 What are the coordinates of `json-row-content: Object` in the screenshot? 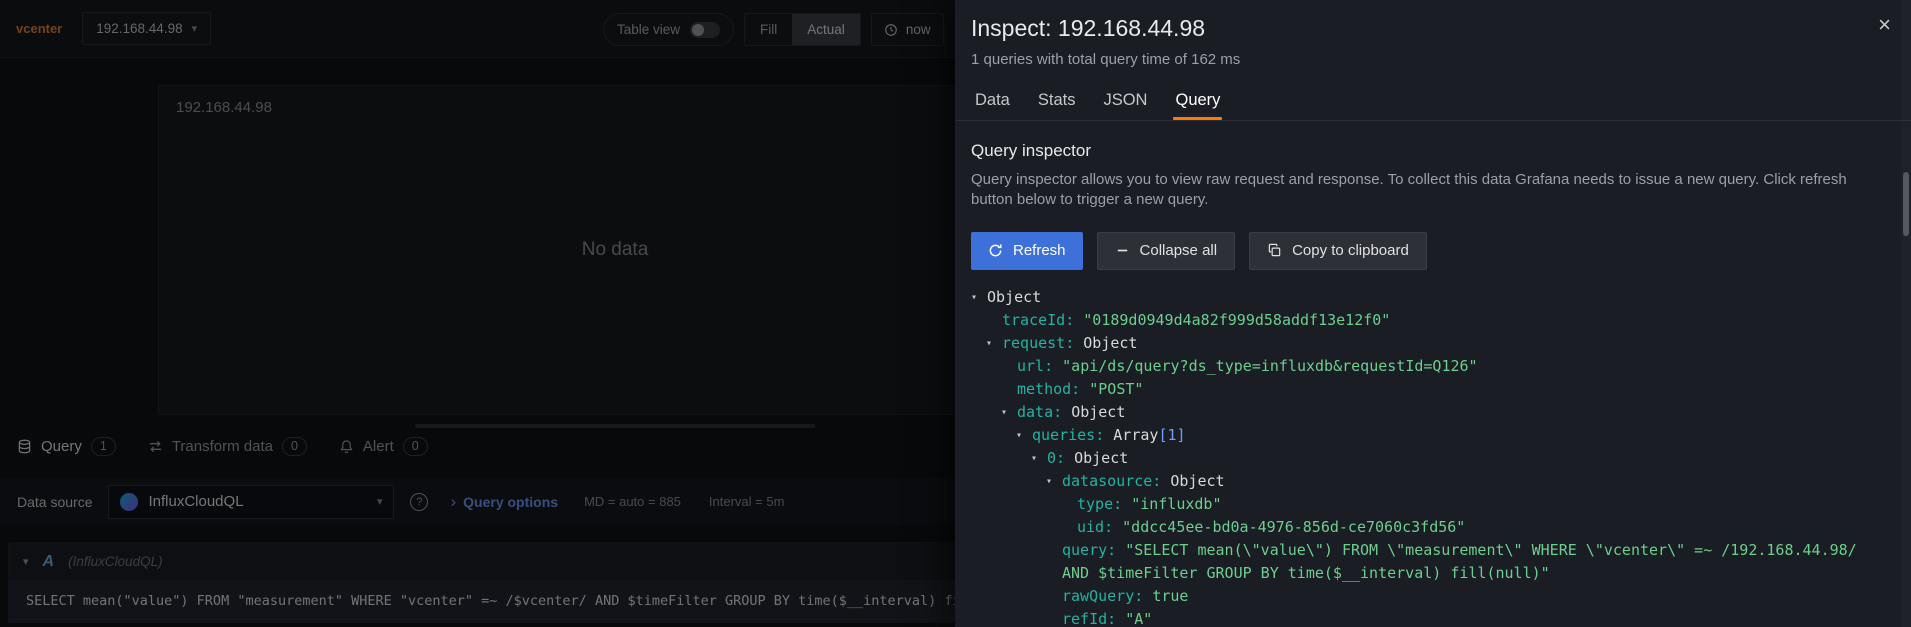 It's located at (1014, 297).